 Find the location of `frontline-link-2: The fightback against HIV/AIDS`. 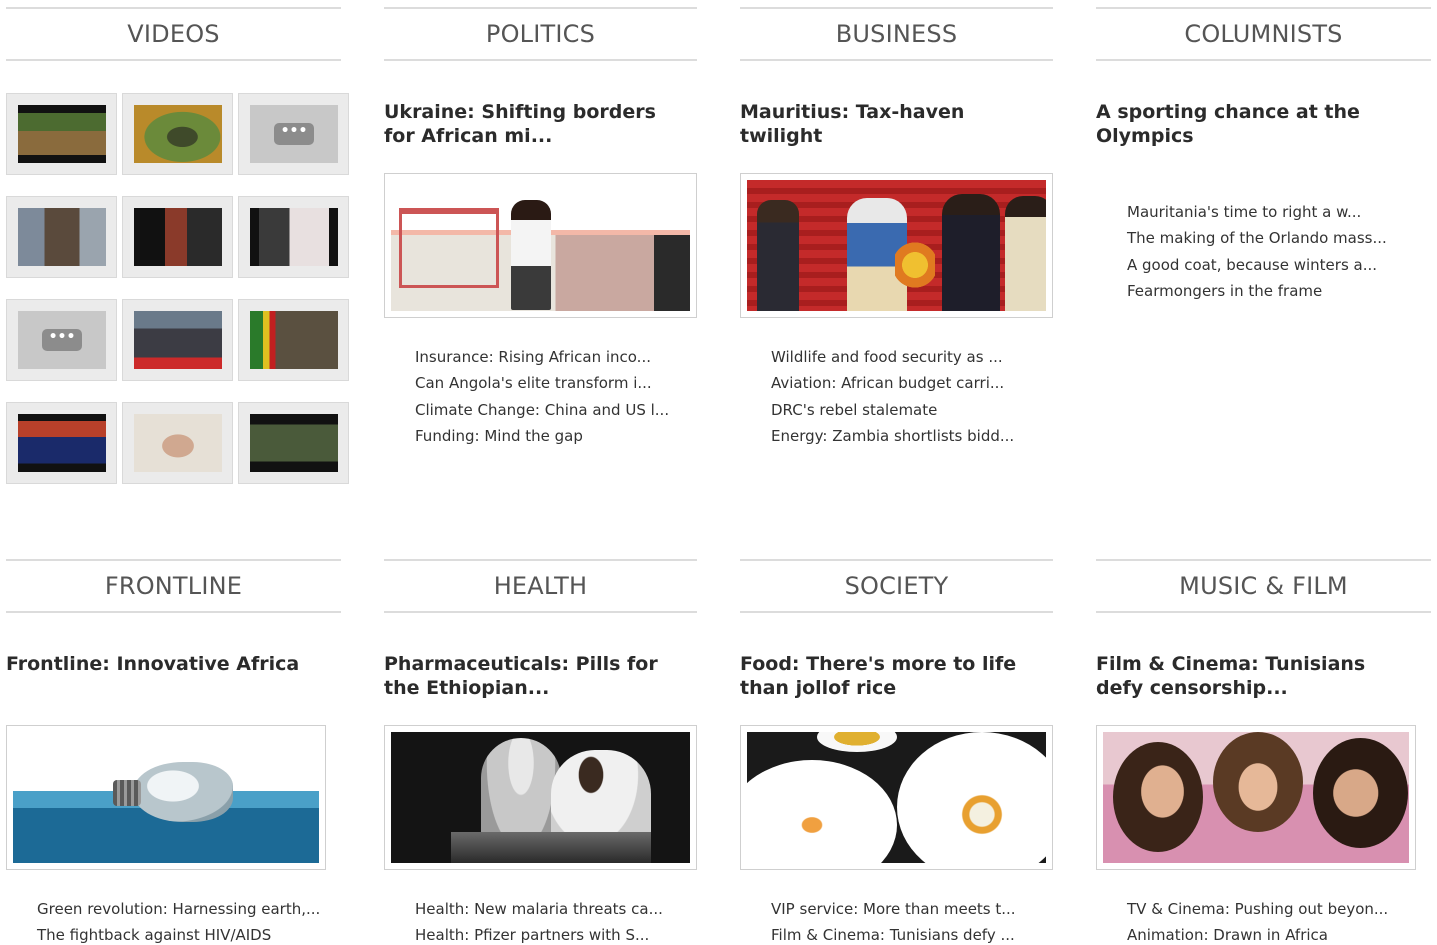

frontline-link-2: The fightback against HIV/AIDS is located at coordinates (154, 935).